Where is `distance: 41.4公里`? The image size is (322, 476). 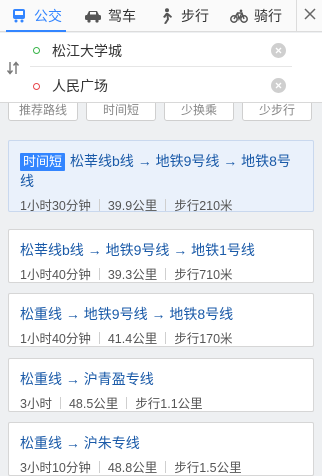
distance: 41.4公里 is located at coordinates (132, 339).